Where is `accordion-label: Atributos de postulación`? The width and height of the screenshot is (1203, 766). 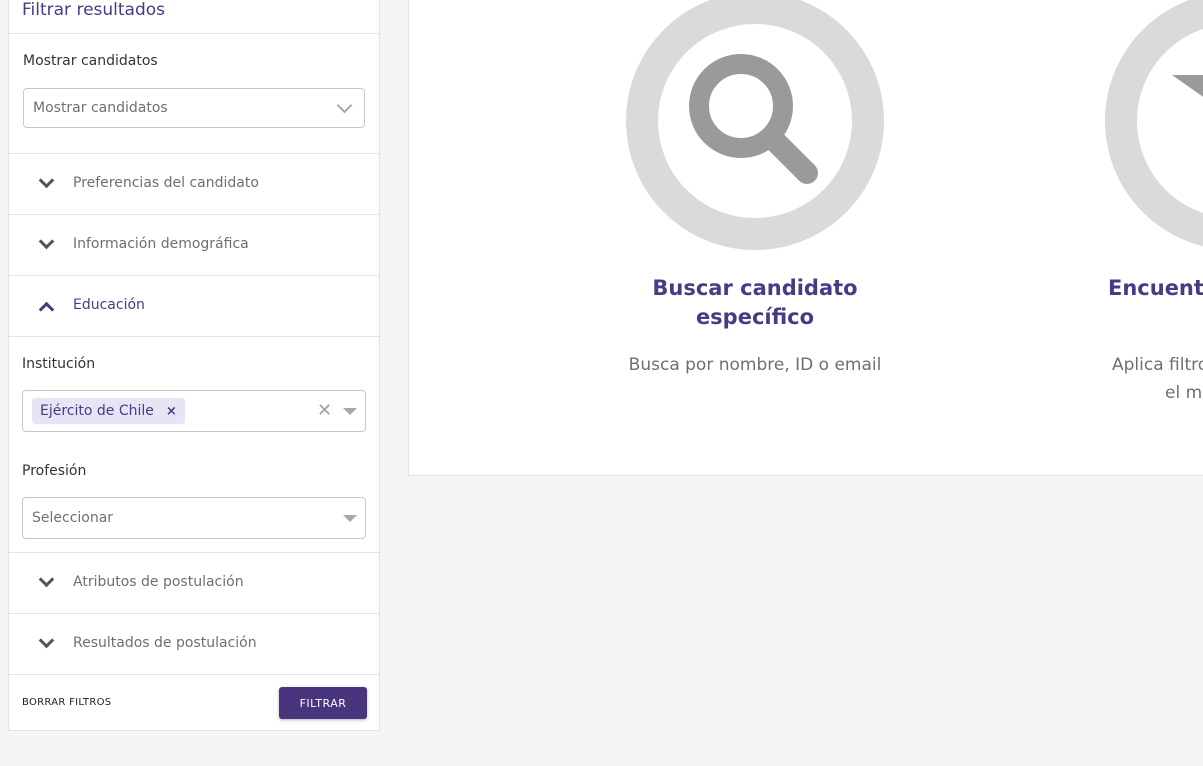
accordion-label: Atributos de postulación is located at coordinates (158, 582).